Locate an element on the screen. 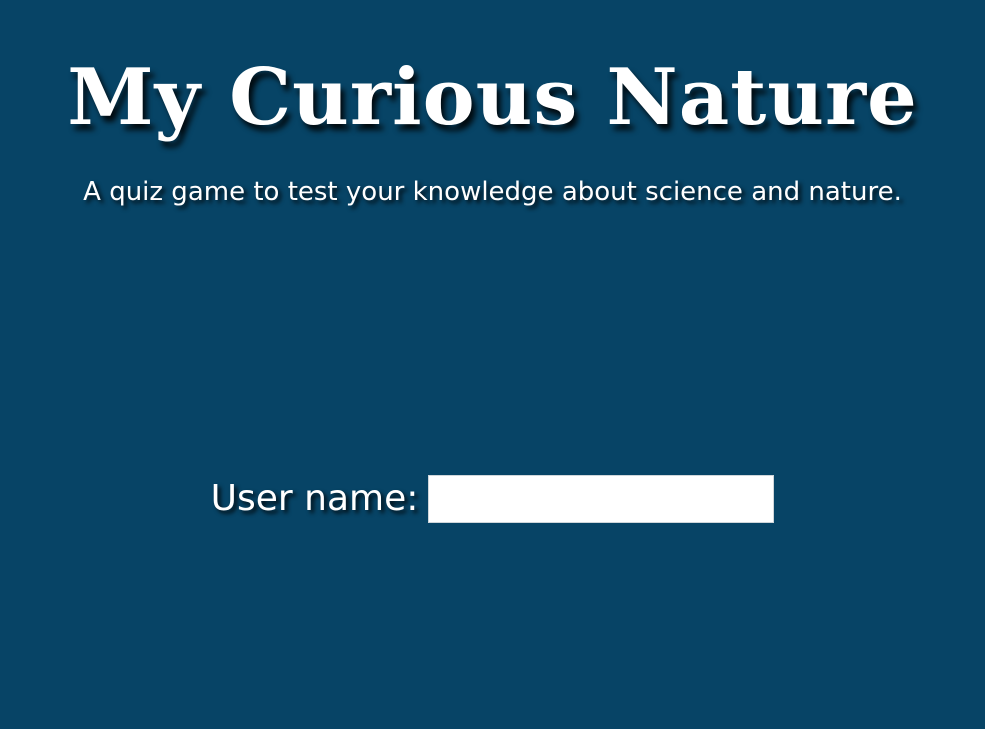  page-title: My Curious Nature is located at coordinates (492, 97).